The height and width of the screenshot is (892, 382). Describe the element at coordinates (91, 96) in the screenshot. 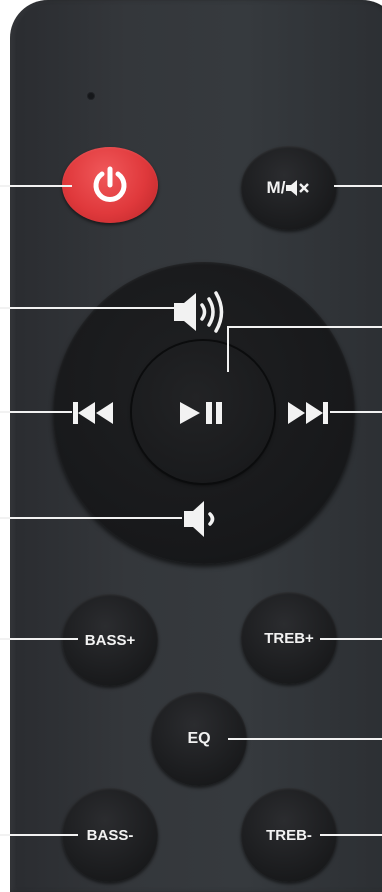

I see `indicator-led` at that location.